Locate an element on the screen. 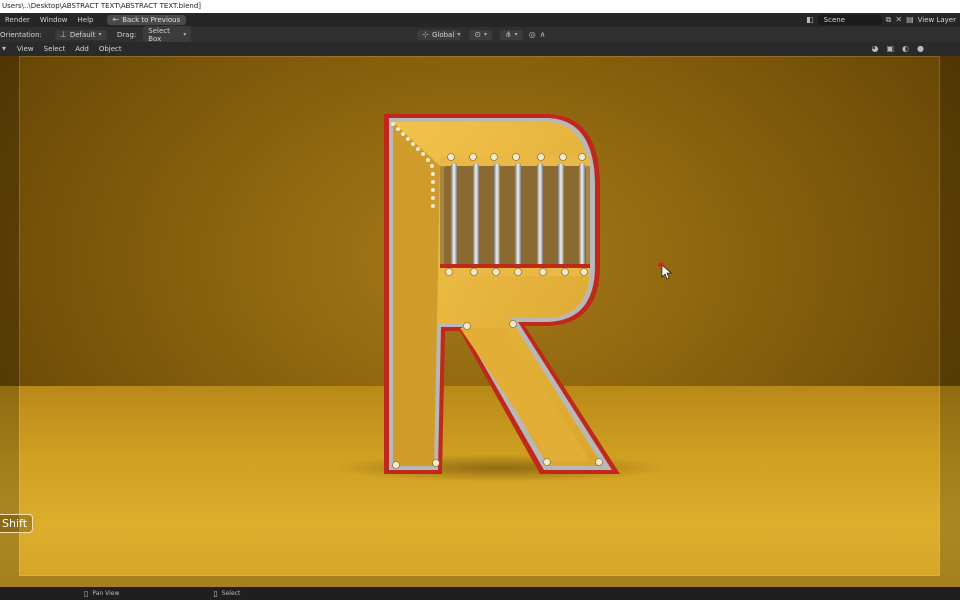  menu-view: View is located at coordinates (25, 49).